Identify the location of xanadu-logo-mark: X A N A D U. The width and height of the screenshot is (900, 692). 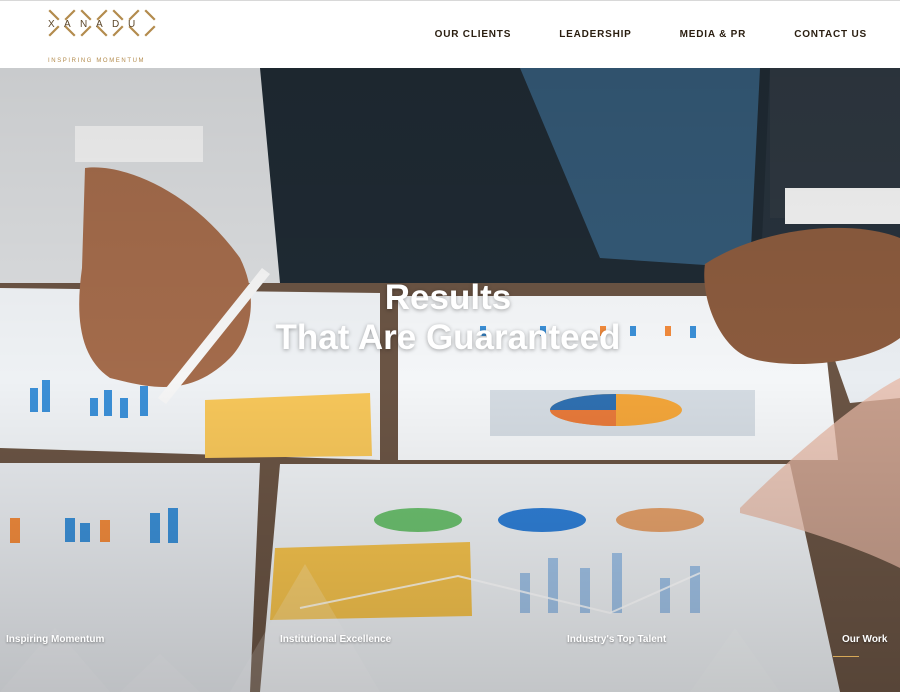
(102, 23).